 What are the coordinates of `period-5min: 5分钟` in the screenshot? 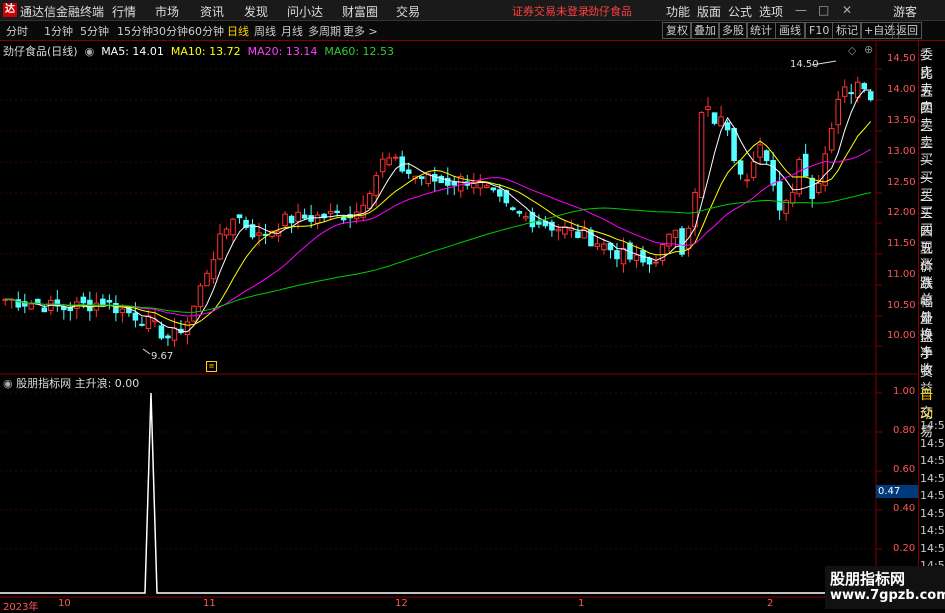 It's located at (94, 31).